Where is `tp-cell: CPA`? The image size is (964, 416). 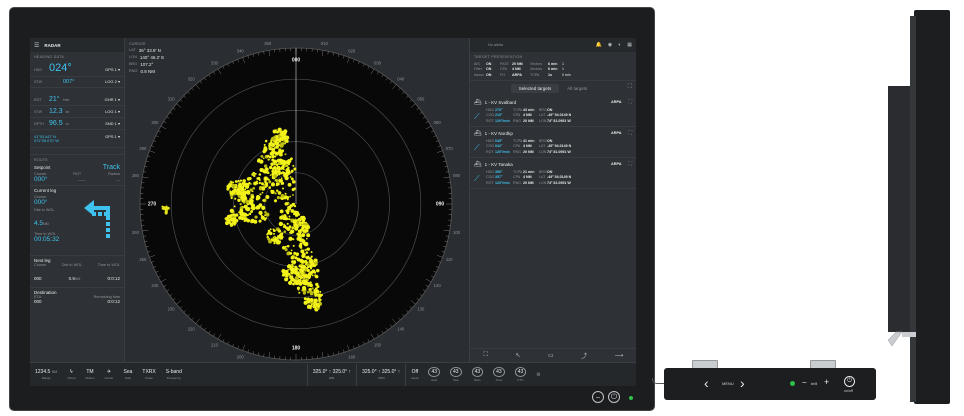
tp-cell: CPA is located at coordinates (504, 69).